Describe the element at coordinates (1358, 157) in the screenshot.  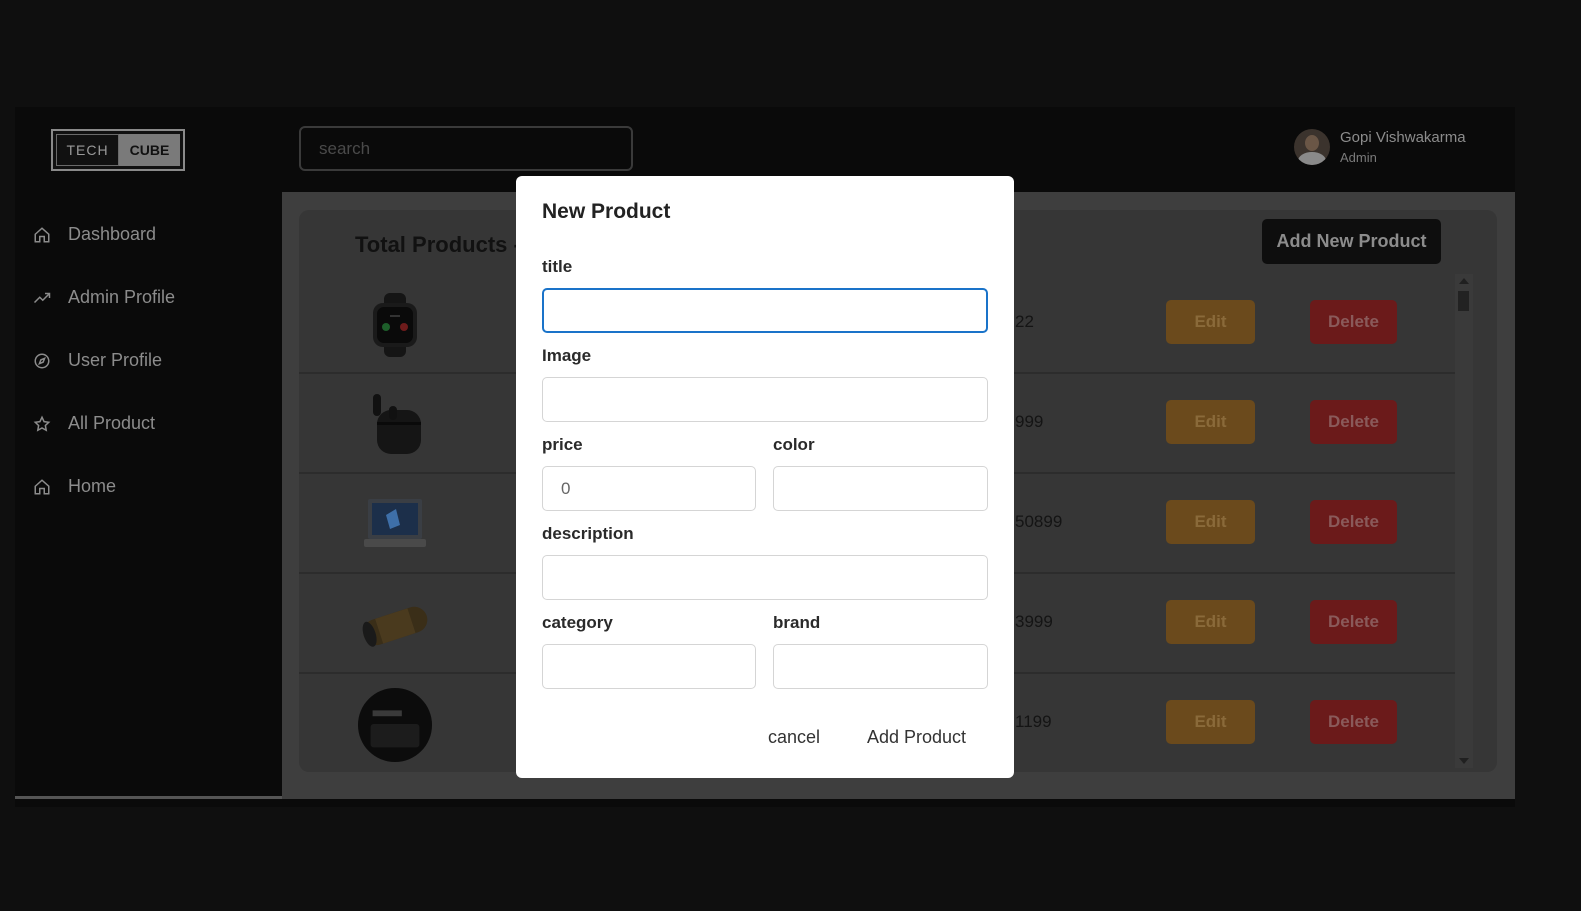
I see `user-role: Admin` at that location.